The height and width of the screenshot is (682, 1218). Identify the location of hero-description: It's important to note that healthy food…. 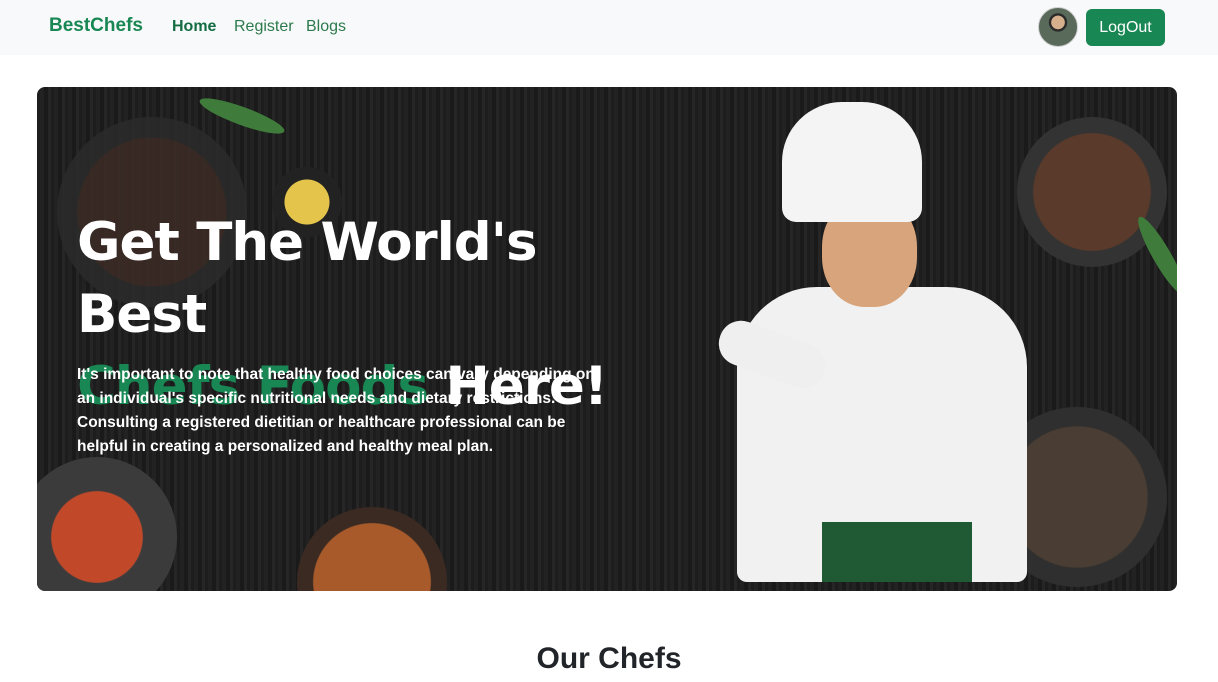
(336, 410).